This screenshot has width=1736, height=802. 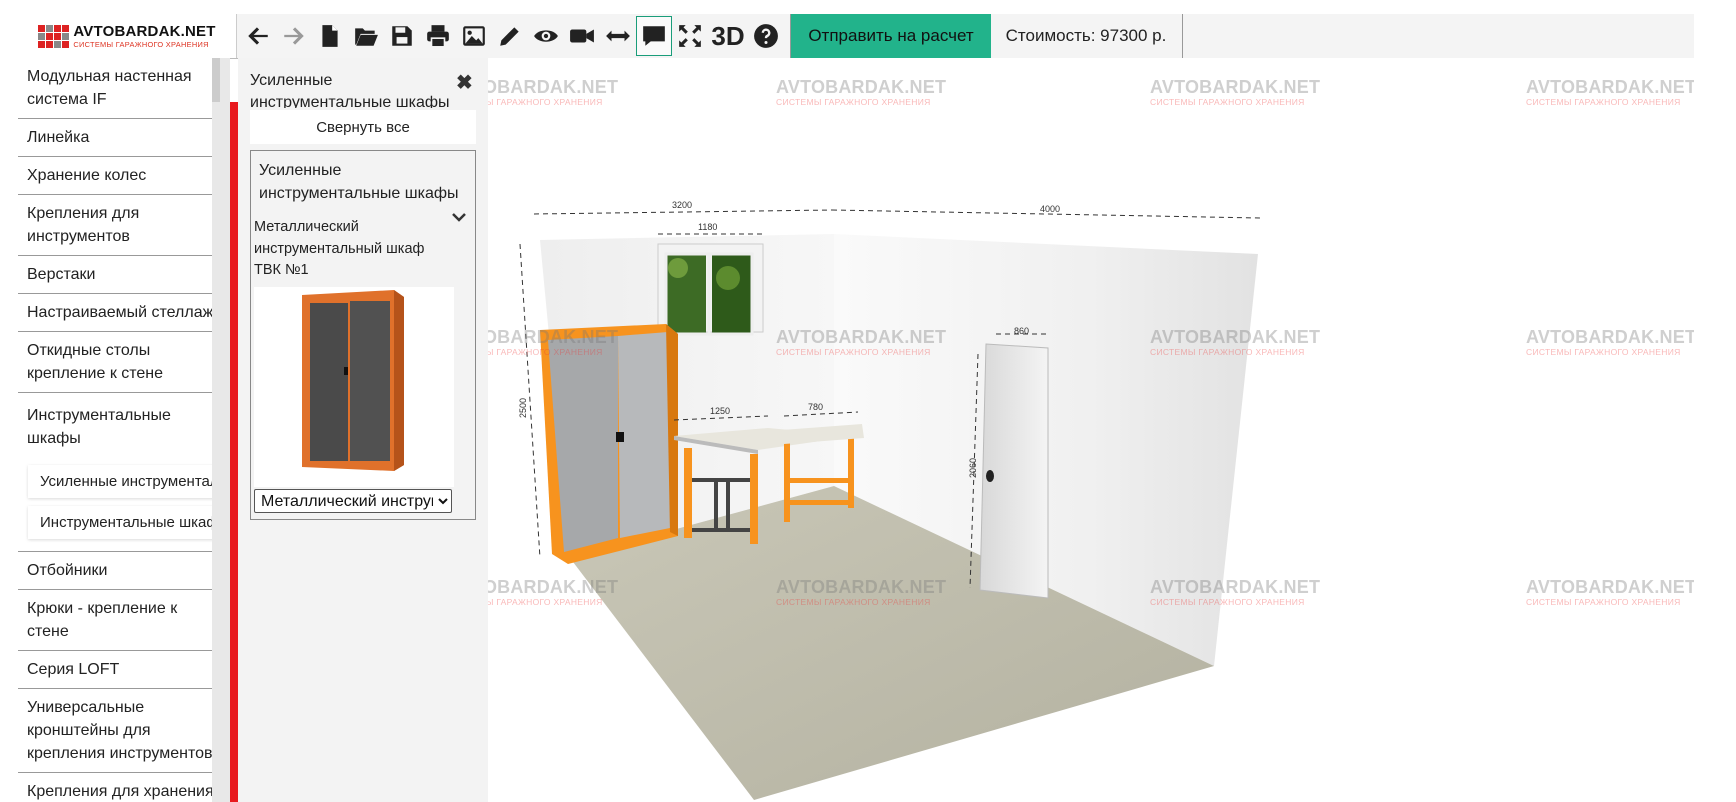 I want to click on open-folder-icon, so click(x=366, y=36).